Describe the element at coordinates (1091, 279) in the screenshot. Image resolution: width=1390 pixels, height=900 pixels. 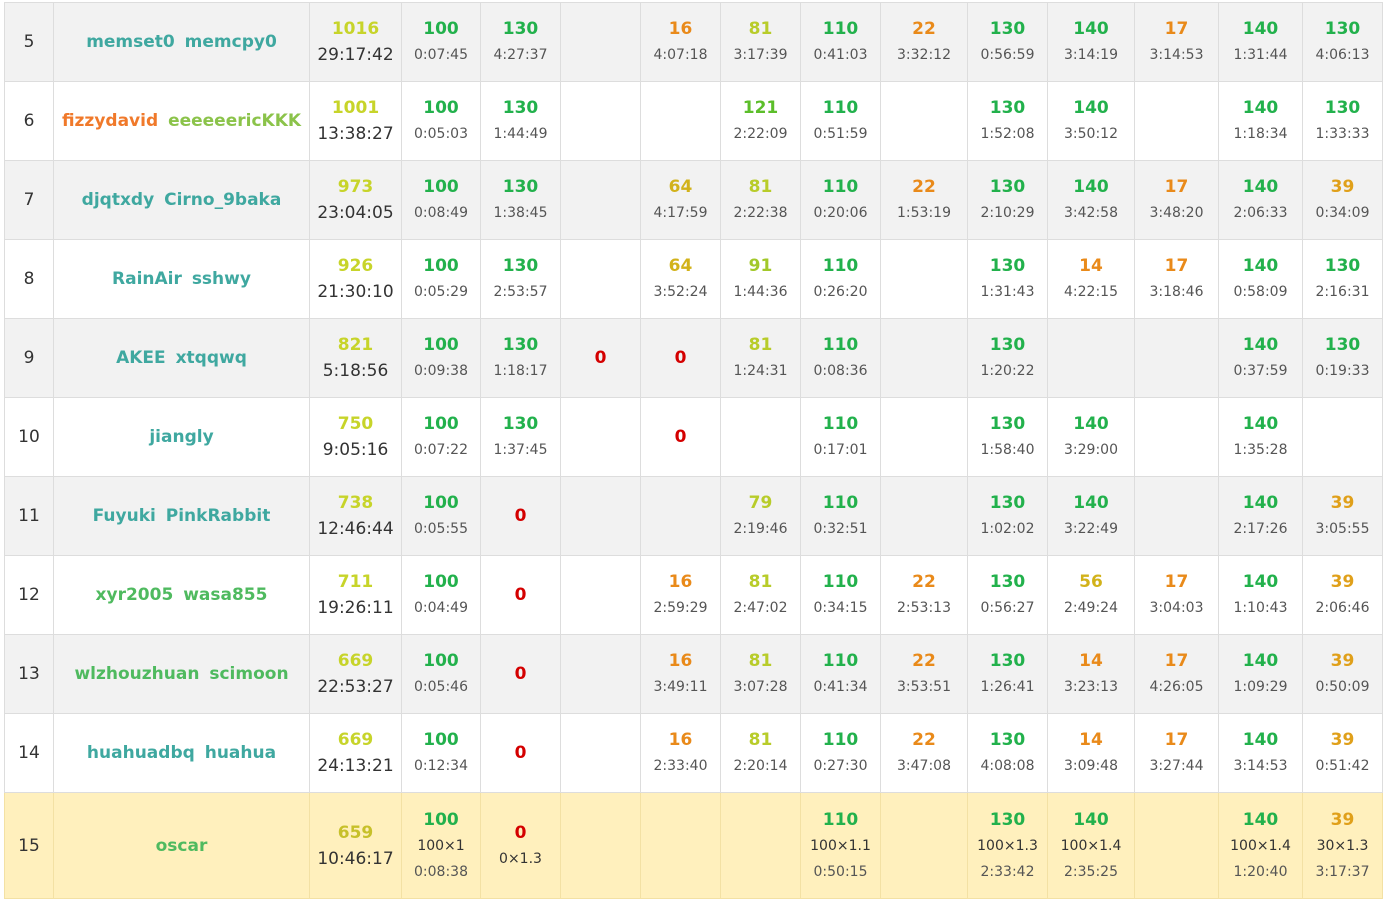
I see `problem-cell: 14 4:22:15` at that location.